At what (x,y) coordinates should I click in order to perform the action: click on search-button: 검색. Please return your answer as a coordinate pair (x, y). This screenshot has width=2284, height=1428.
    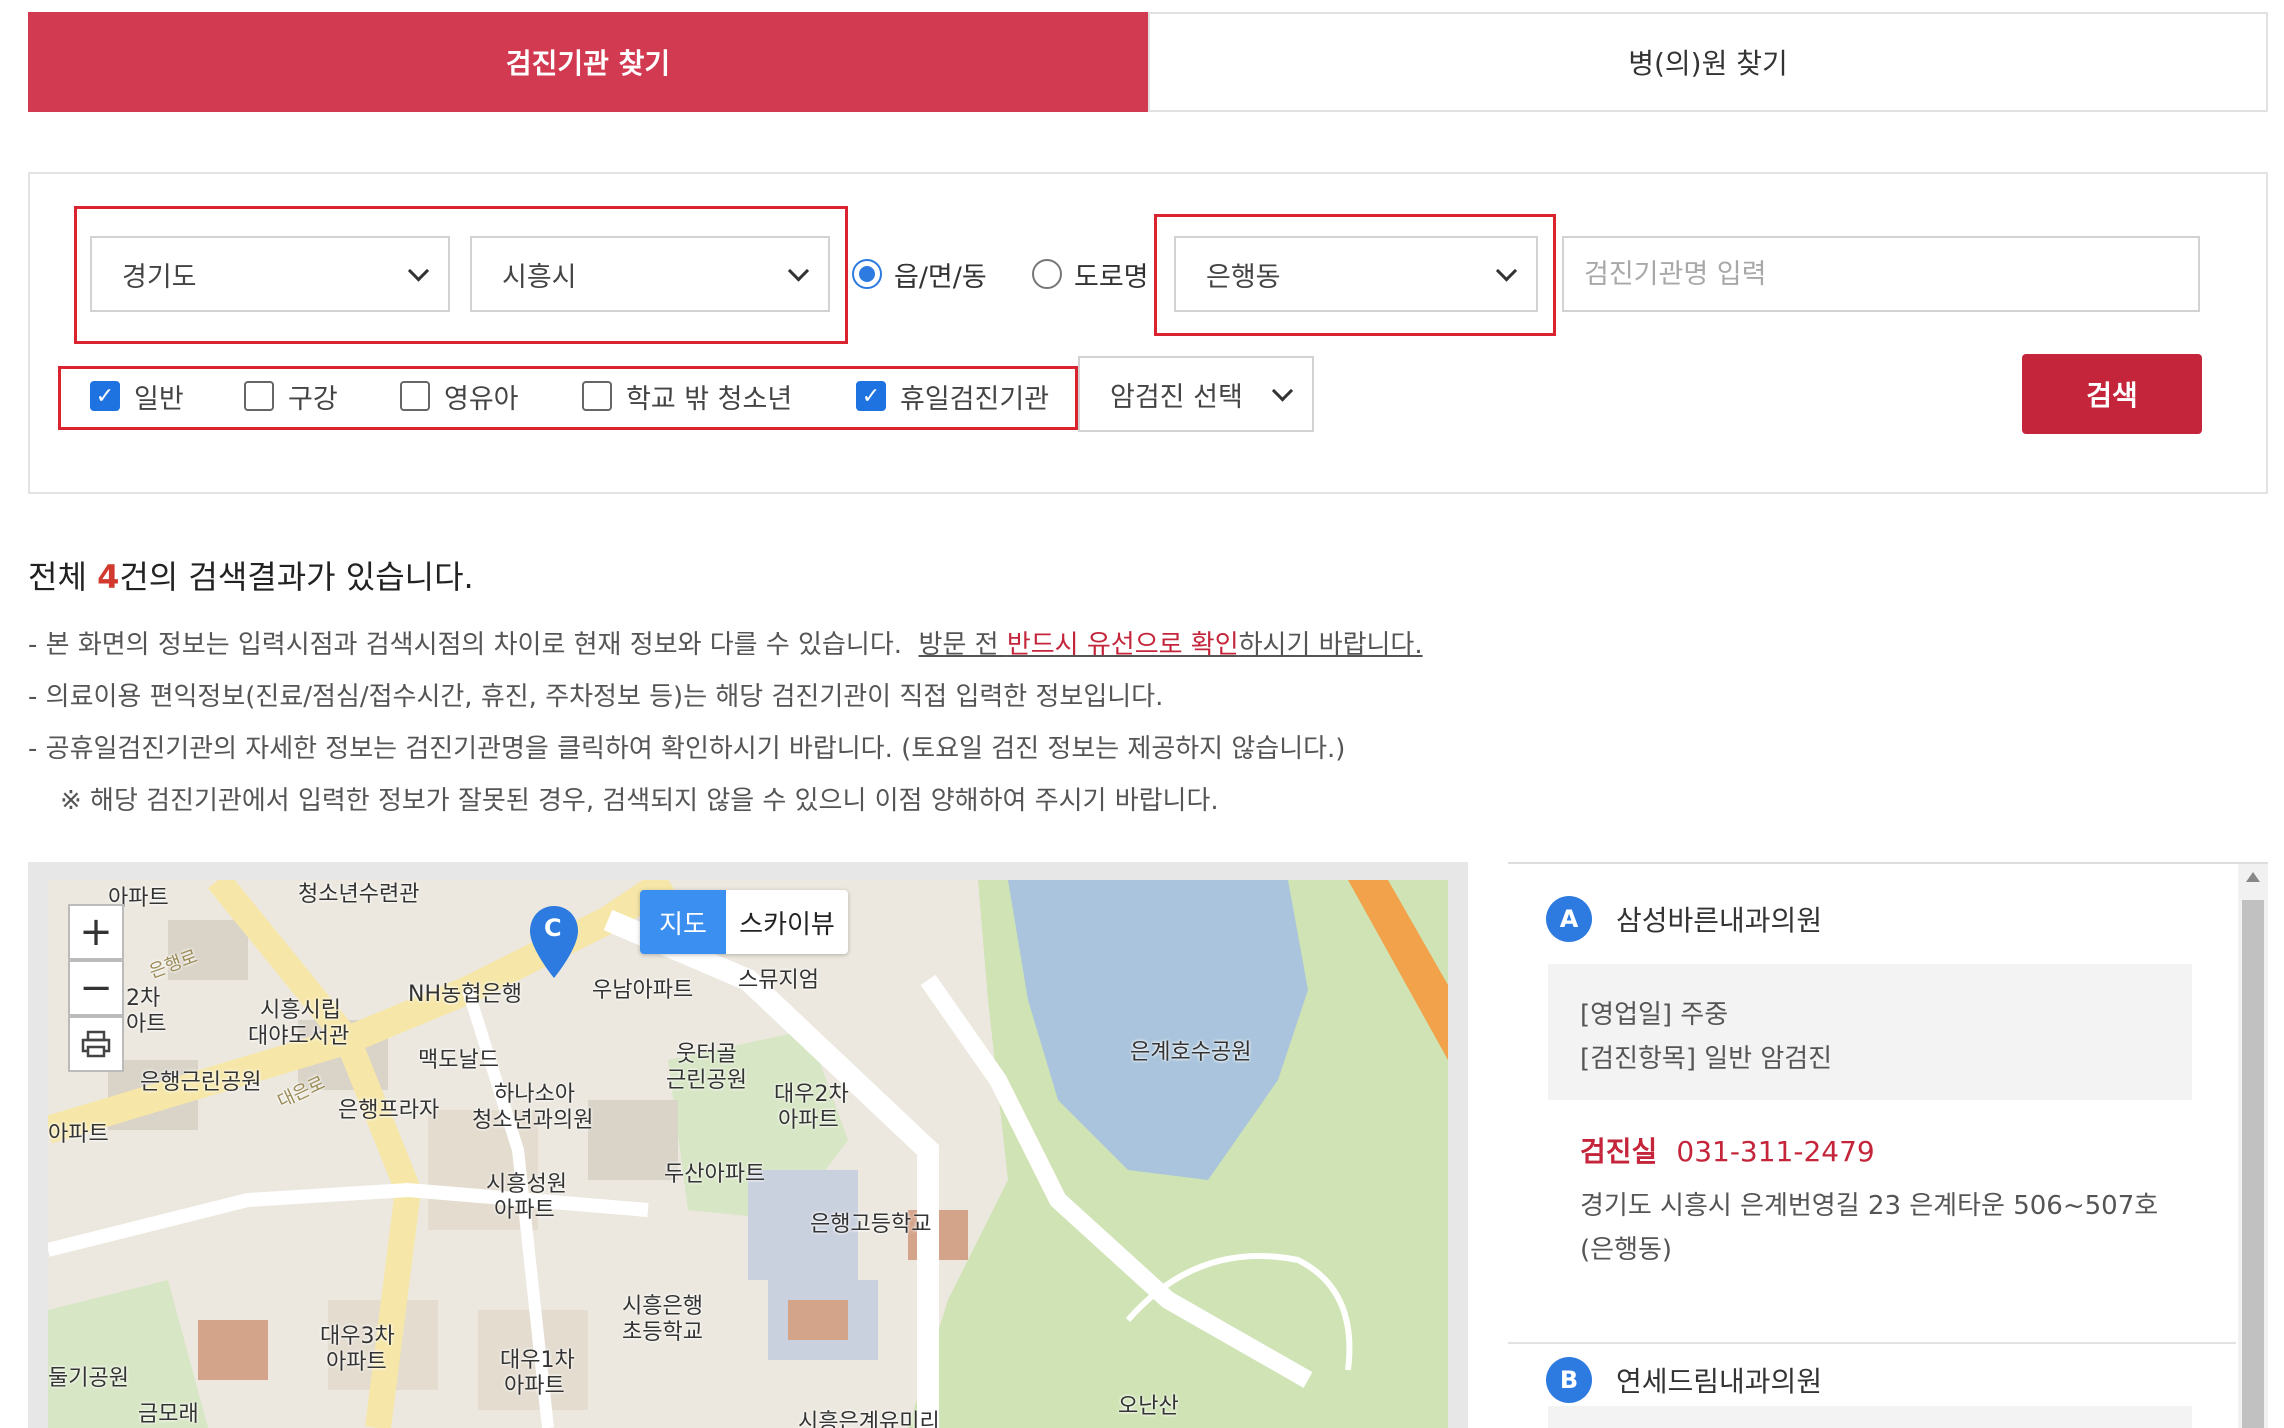
    Looking at the image, I should click on (2112, 394).